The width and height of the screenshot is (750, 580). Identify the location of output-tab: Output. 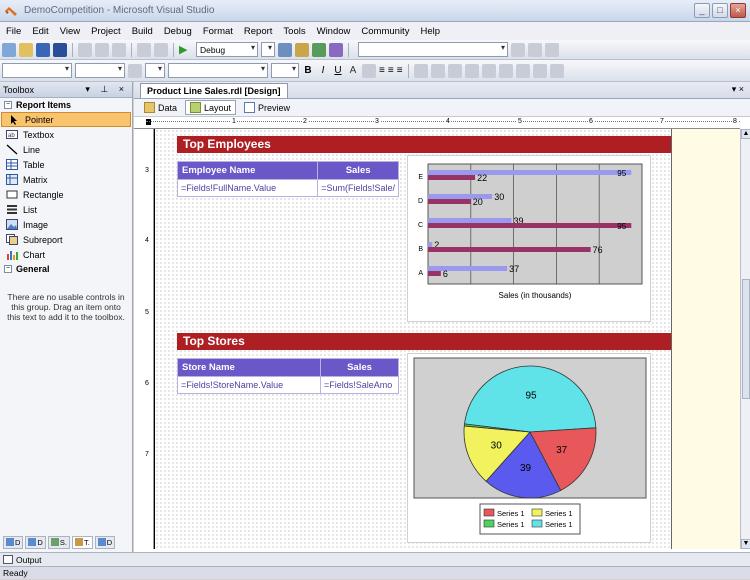
(29, 560).